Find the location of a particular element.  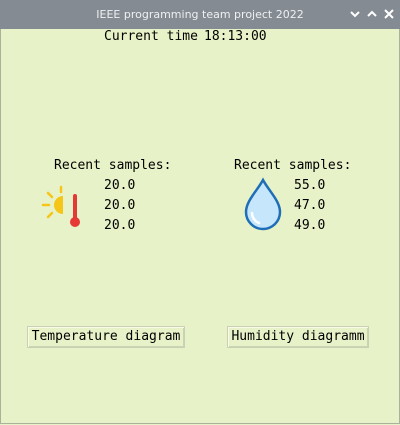

temperature-sample-list: 20.0 20.0 20.0 is located at coordinates (119, 206).